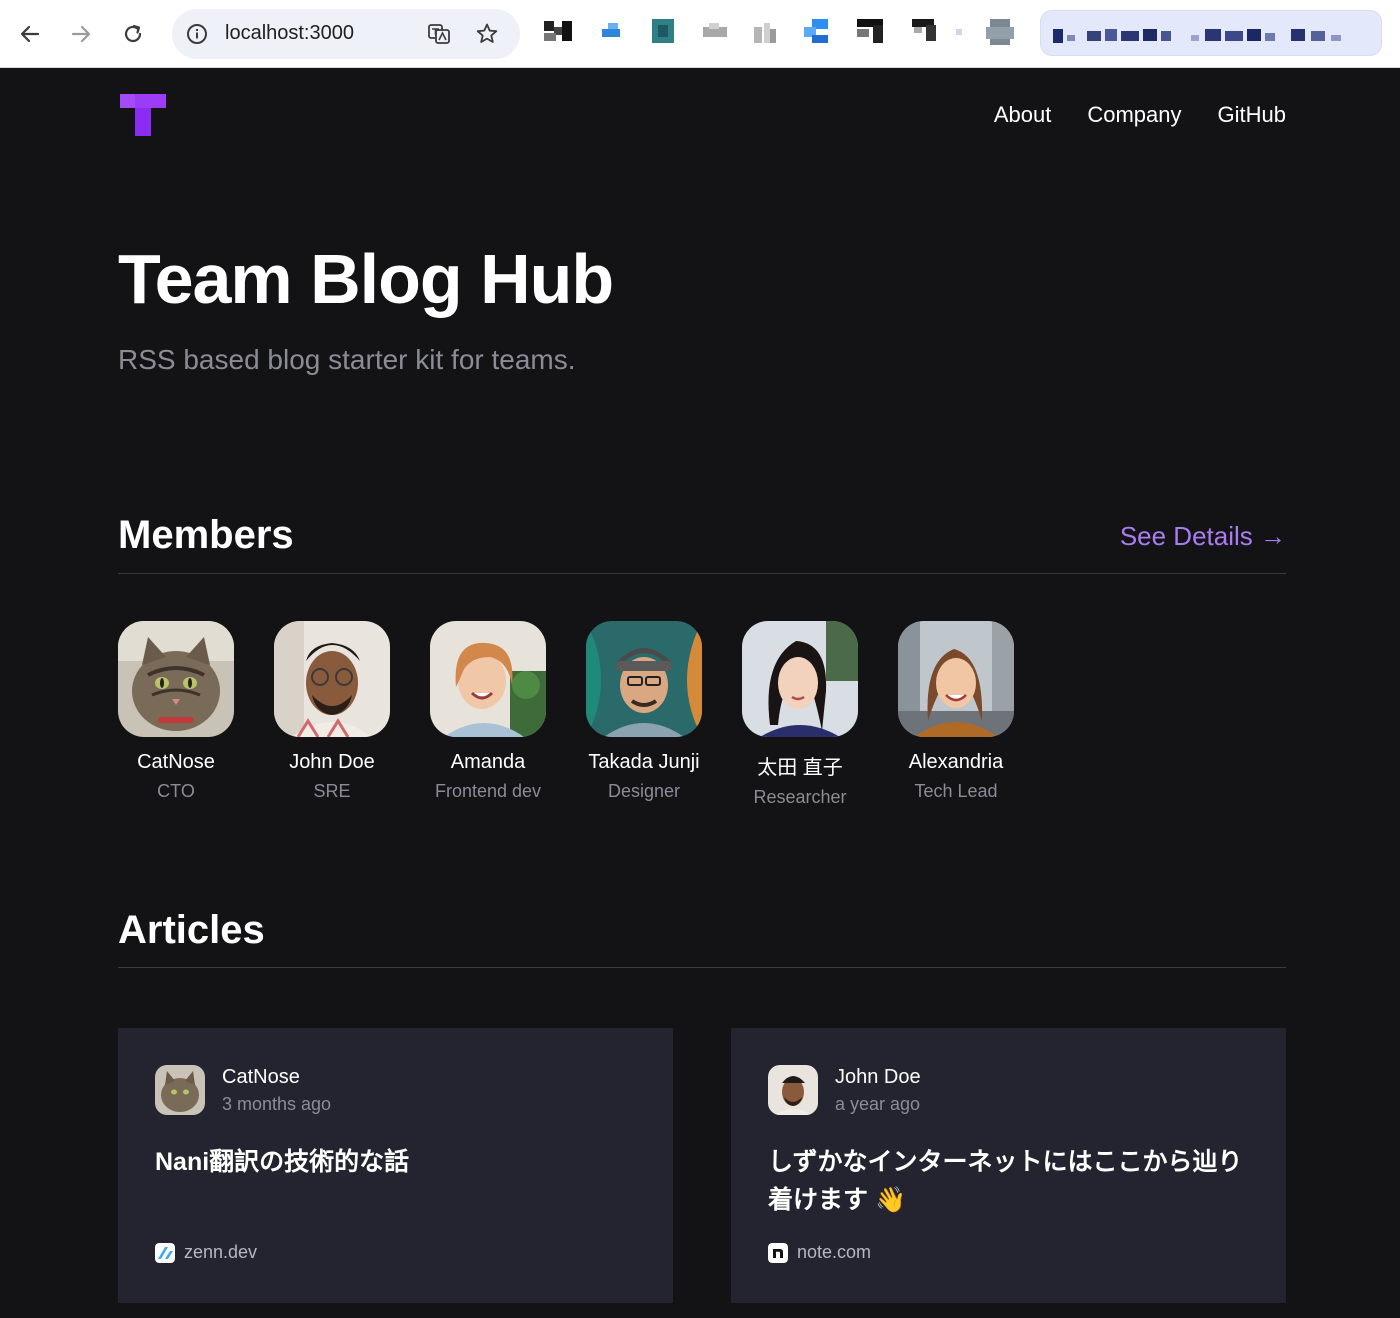 Image resolution: width=1400 pixels, height=1318 pixels. I want to click on article-source-label: note.com, so click(834, 1252).